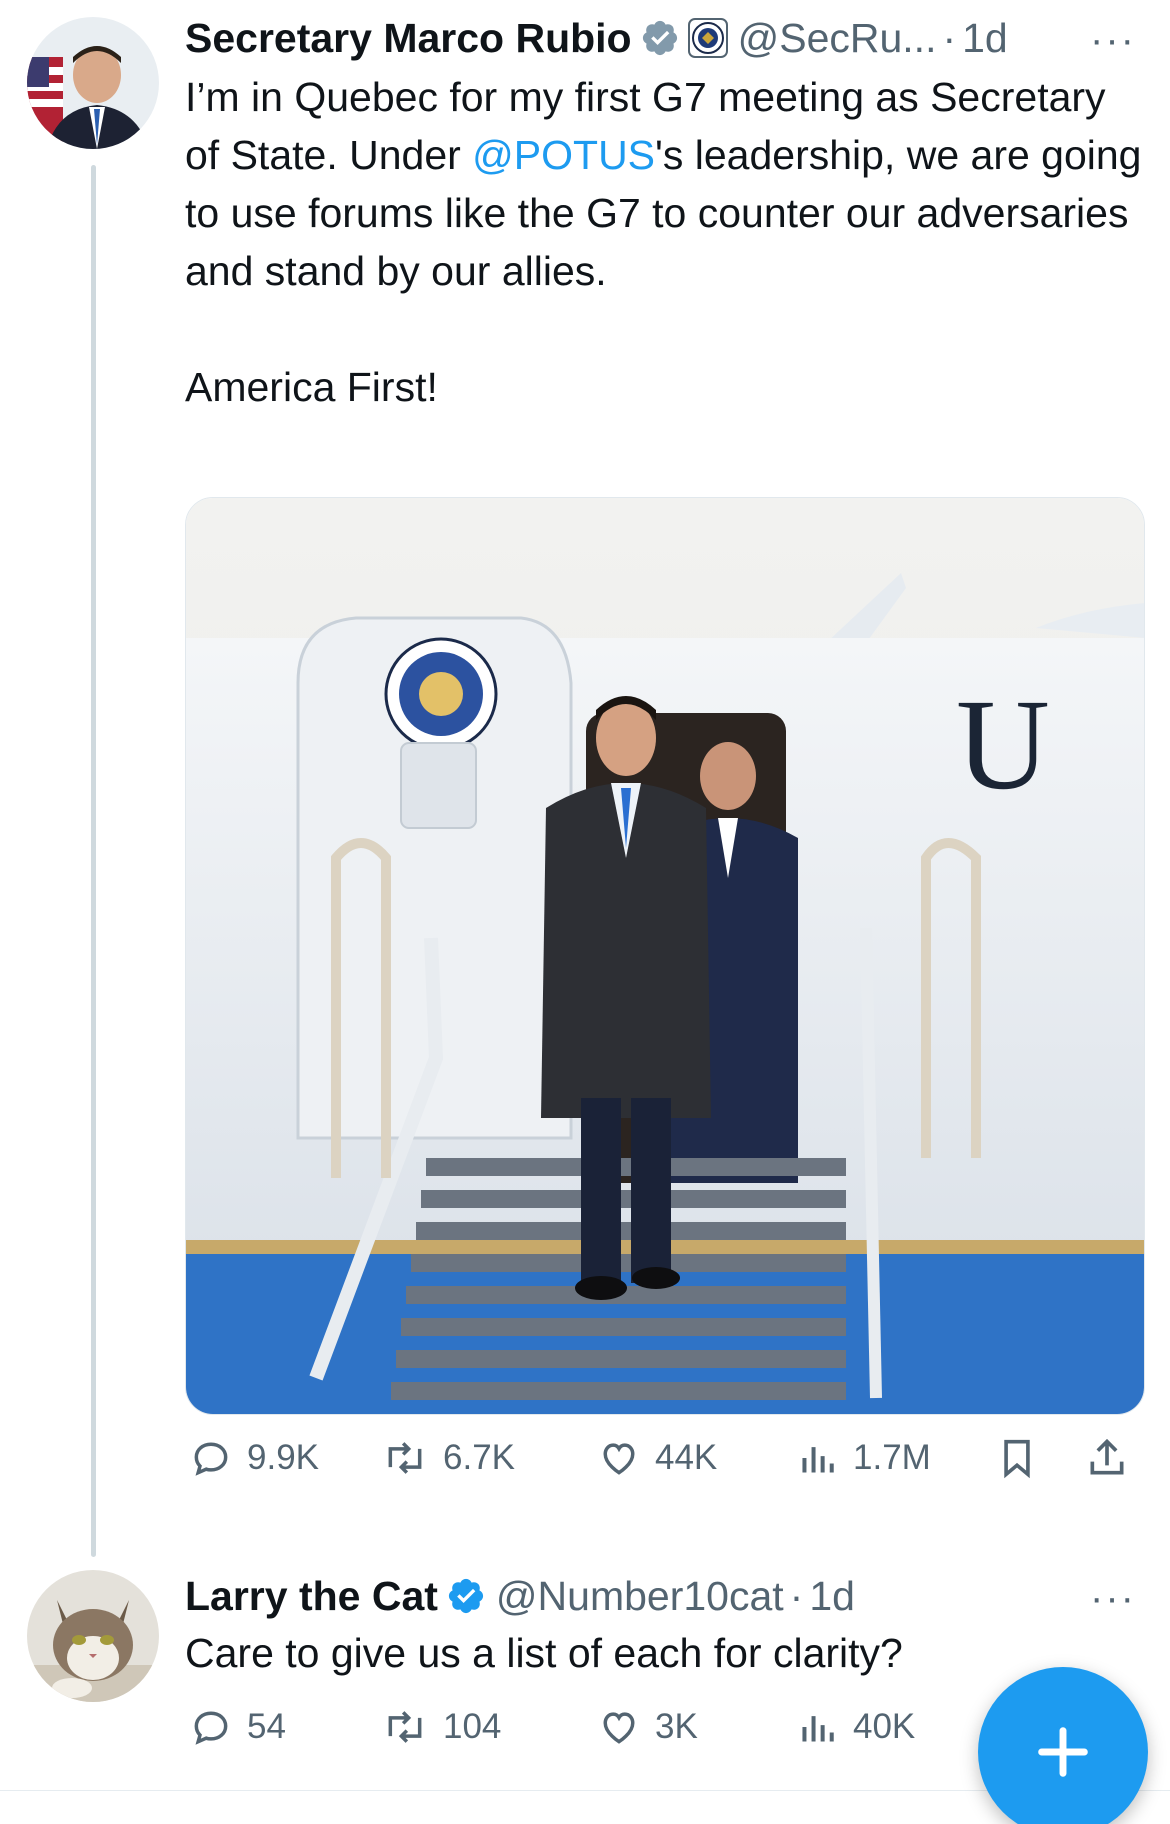 Image resolution: width=1170 pixels, height=1824 pixels. I want to click on like-button: 3K, so click(647, 1727).